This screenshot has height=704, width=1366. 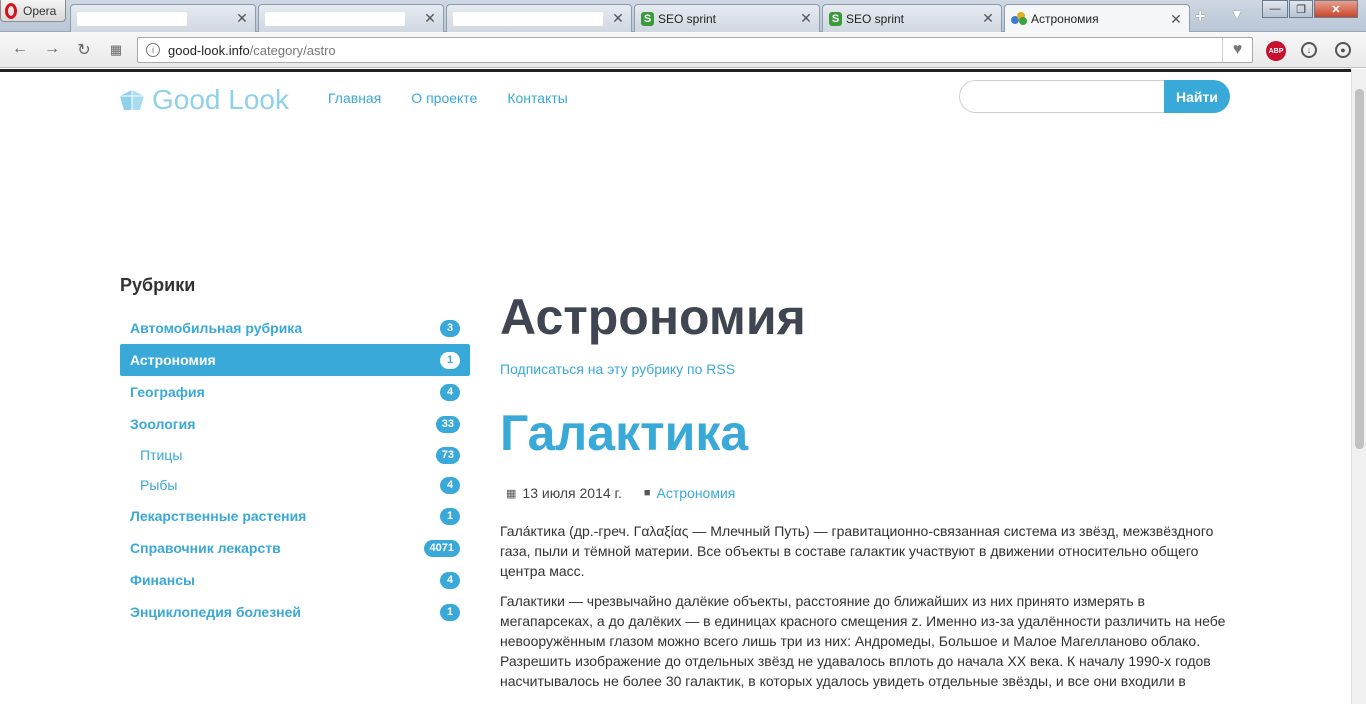 I want to click on main-nav: Главная О проекте Контакты, so click(x=448, y=98).